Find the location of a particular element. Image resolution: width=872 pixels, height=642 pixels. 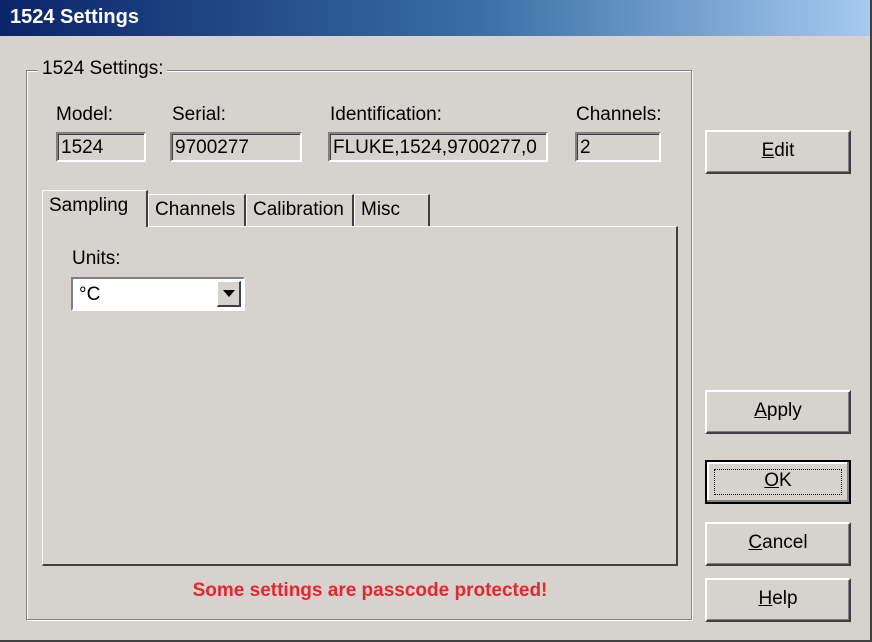

serial-label: Serial: is located at coordinates (199, 114).